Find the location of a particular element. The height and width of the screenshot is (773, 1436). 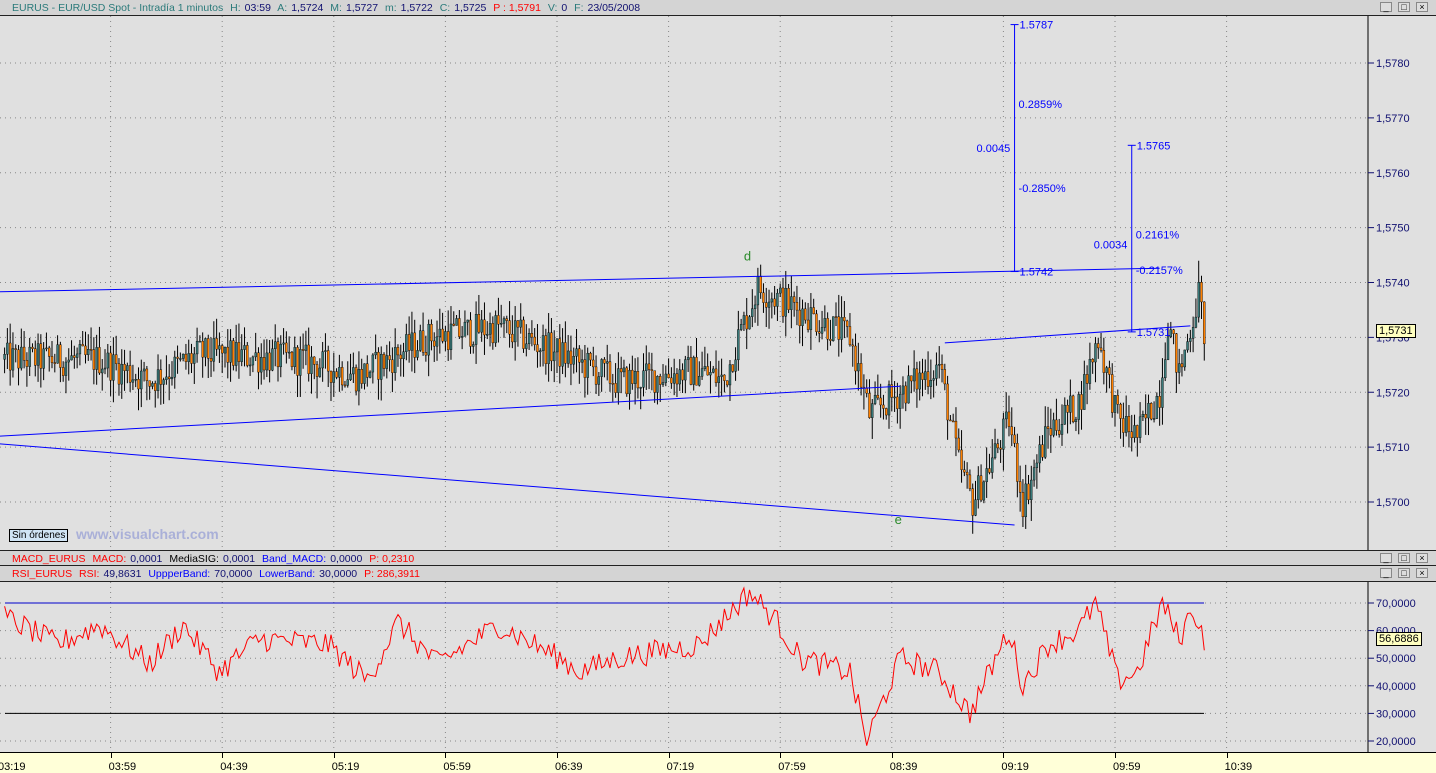

h-label: H: is located at coordinates (235, 8).